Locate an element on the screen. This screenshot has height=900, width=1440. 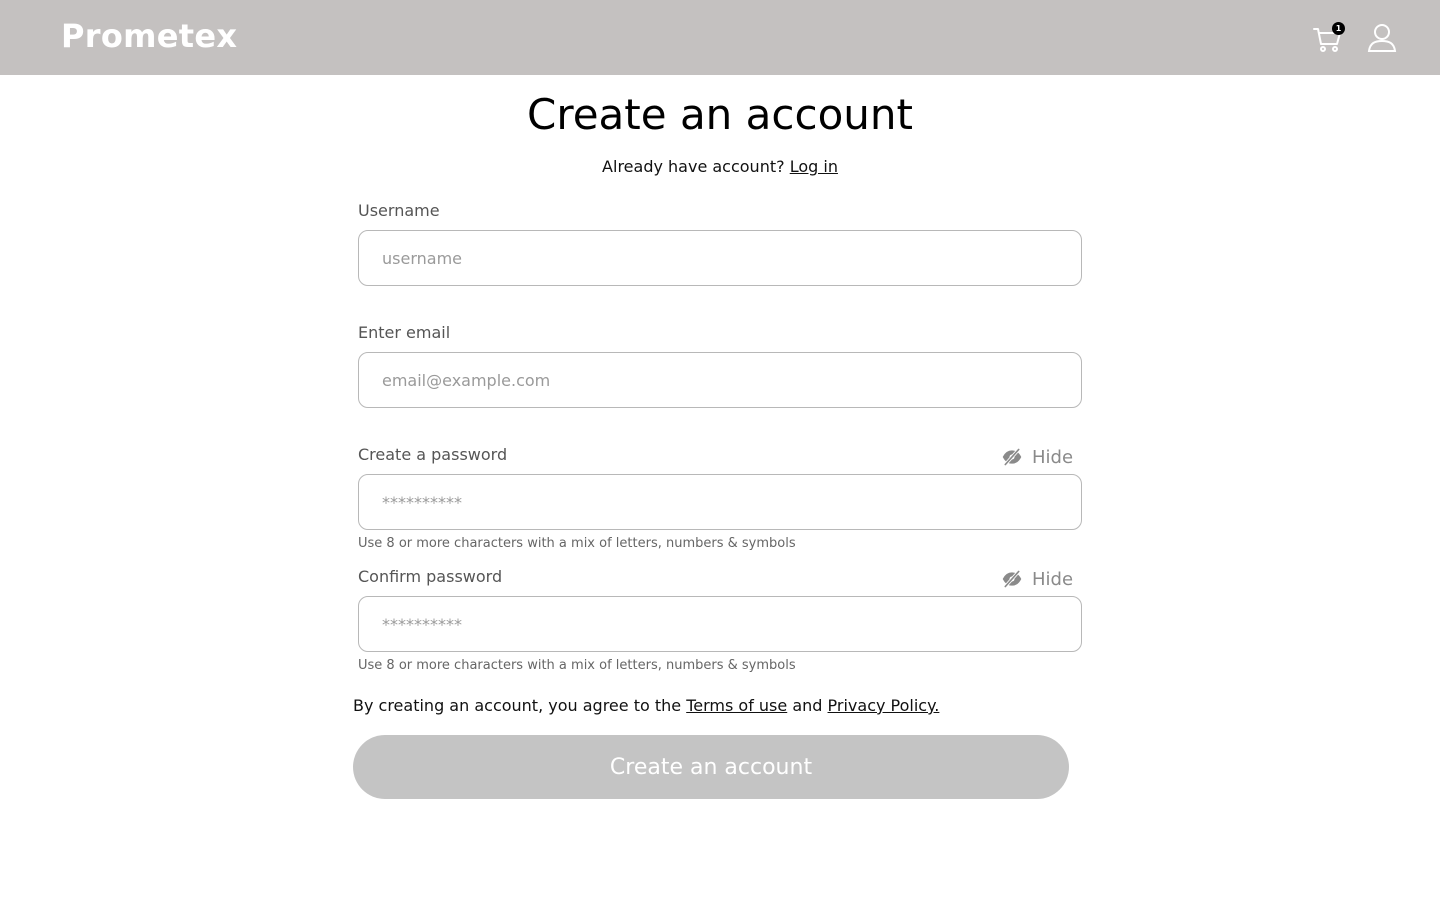
login-prompt-row: Already have account? Log in is located at coordinates (720, 166).